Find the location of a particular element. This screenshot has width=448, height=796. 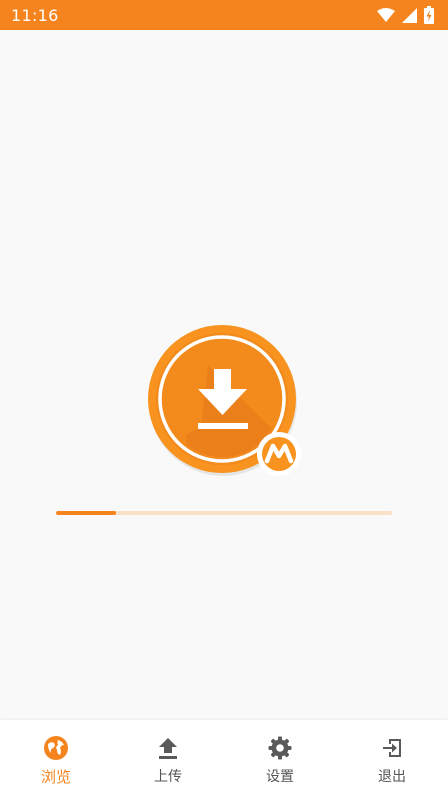

status-icons is located at coordinates (405, 15).